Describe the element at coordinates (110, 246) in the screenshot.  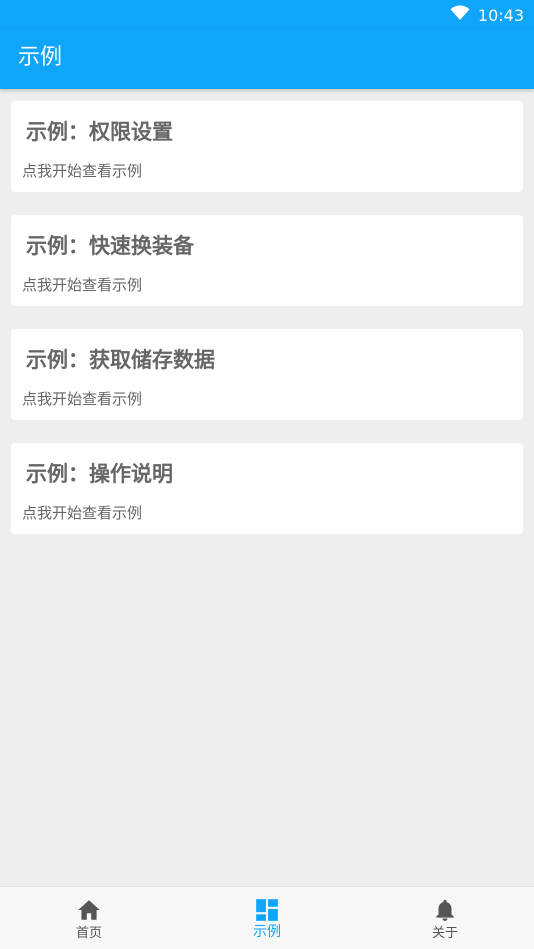
I see `card-title: 示例：快速换装备` at that location.